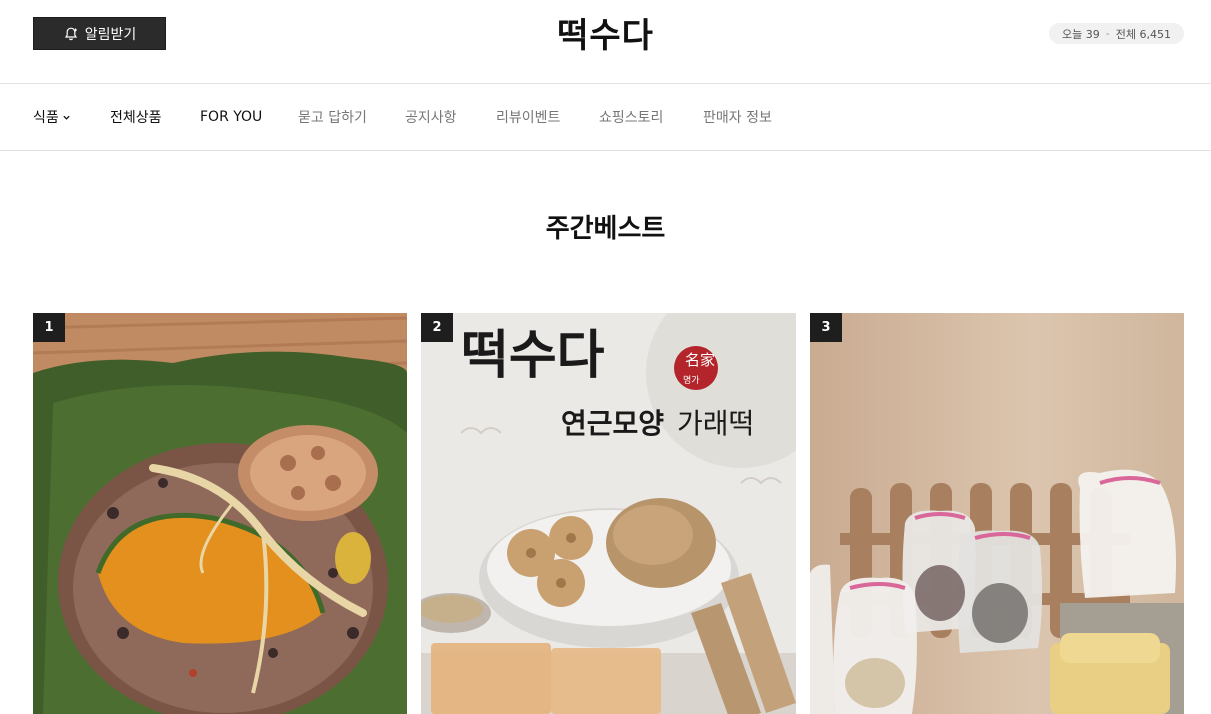  What do you see at coordinates (66, 117) in the screenshot?
I see `chevron-down-icon` at bounding box center [66, 117].